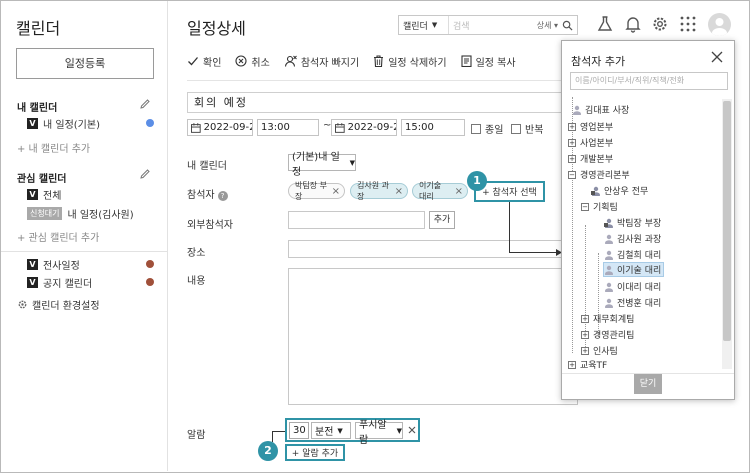 This screenshot has width=750, height=473. Describe the element at coordinates (433, 127) in the screenshot. I see `end-time-input: 15:00` at that location.